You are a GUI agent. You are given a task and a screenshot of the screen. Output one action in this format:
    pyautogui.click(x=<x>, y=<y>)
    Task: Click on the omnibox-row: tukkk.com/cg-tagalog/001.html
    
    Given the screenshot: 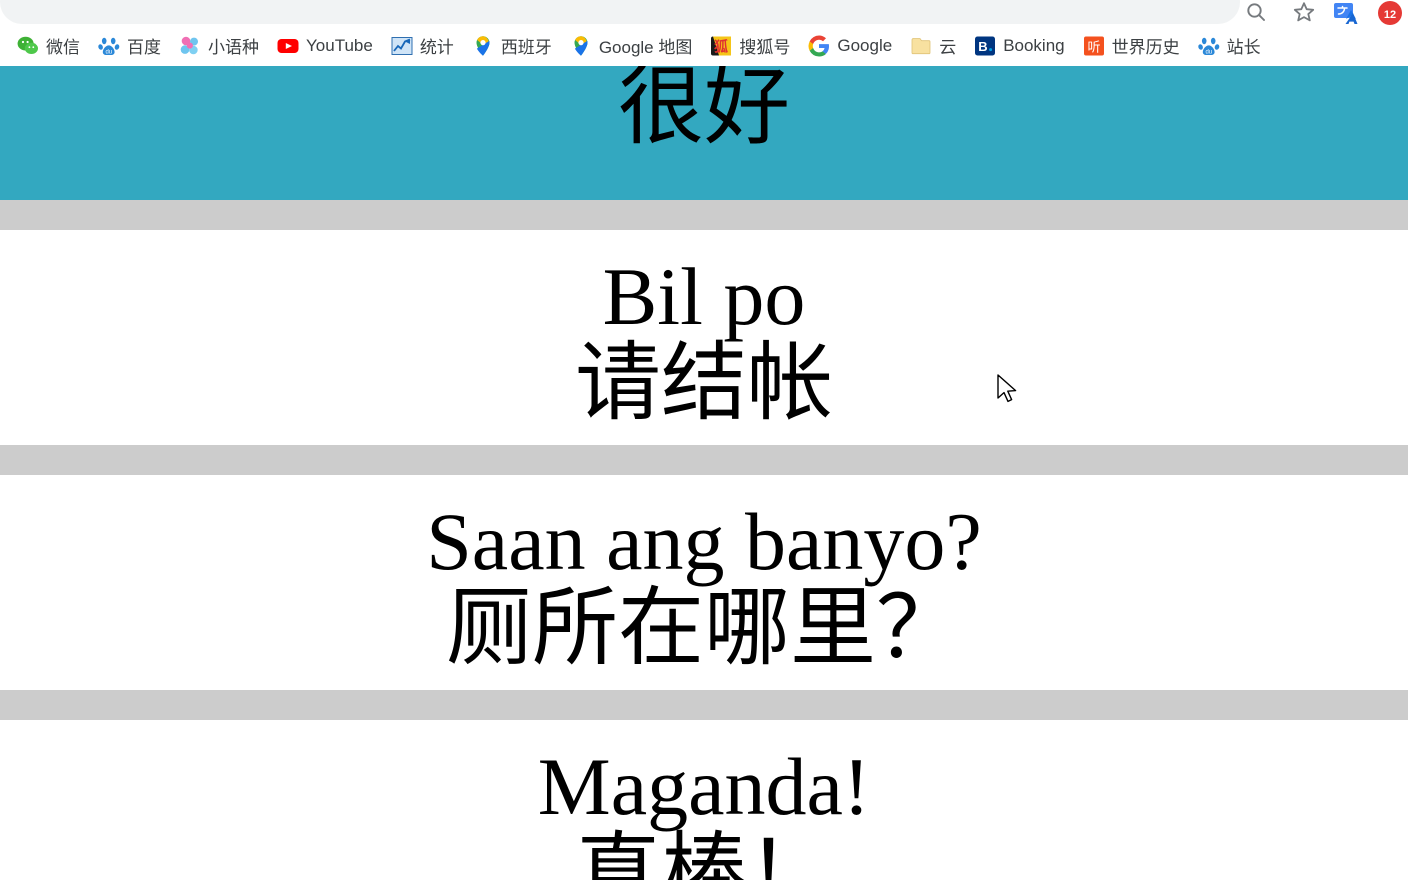 What is the action you would take?
    pyautogui.click(x=704, y=12)
    